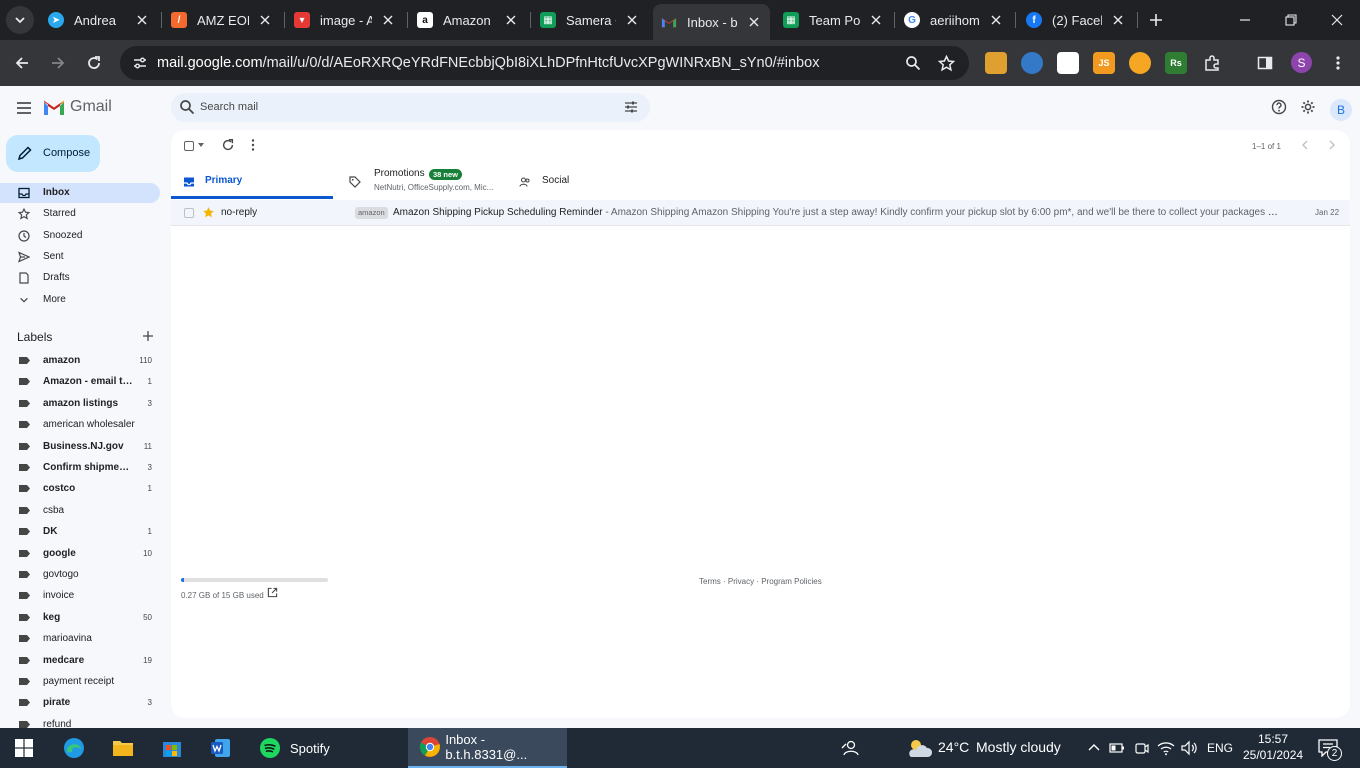  Describe the element at coordinates (80, 382) in the screenshot. I see `label-item: Amazon - email to ... 1` at that location.